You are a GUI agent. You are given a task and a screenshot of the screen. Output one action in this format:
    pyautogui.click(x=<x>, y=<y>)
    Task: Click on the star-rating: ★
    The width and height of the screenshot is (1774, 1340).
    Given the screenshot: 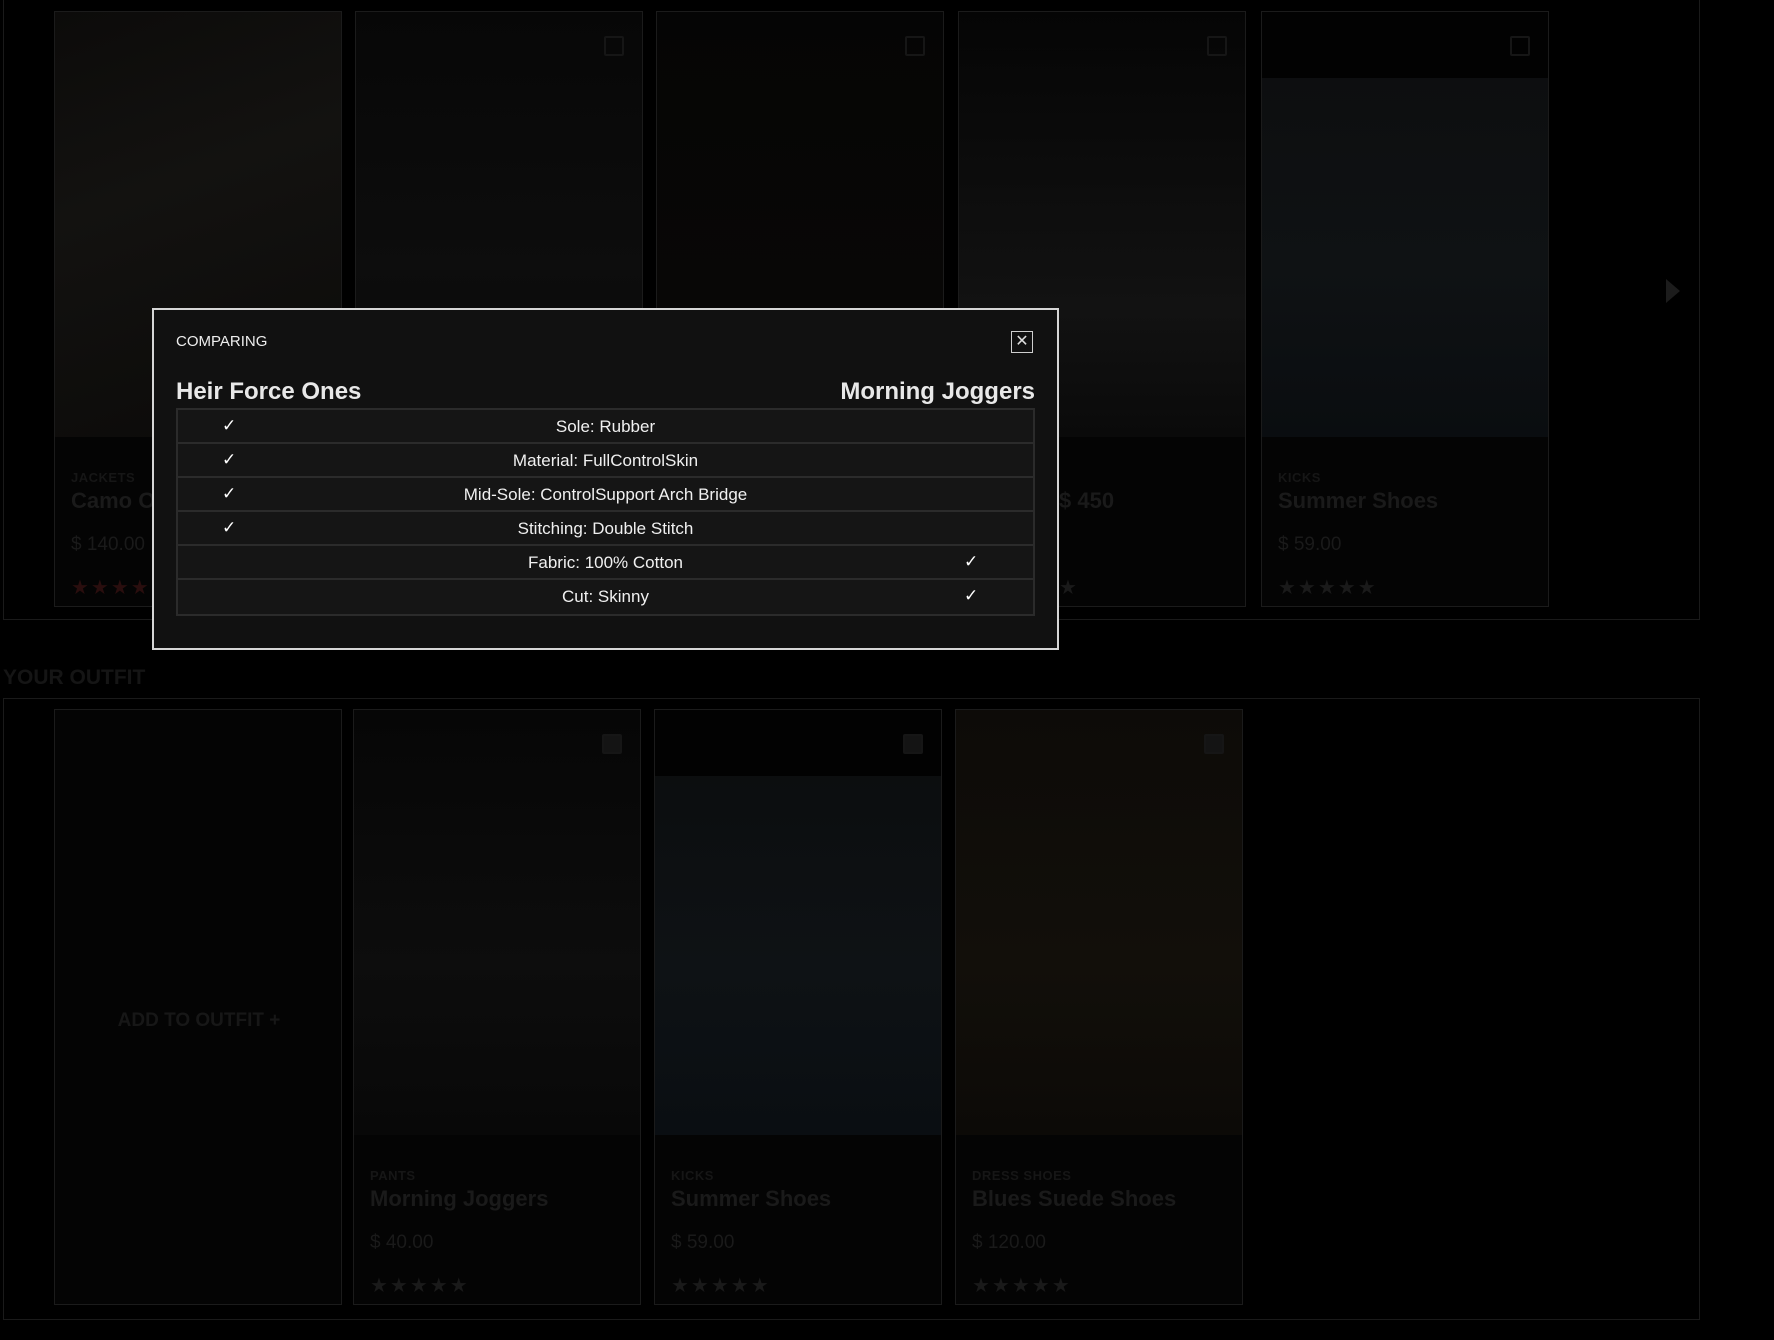 What is the action you would take?
    pyautogui.click(x=1069, y=588)
    